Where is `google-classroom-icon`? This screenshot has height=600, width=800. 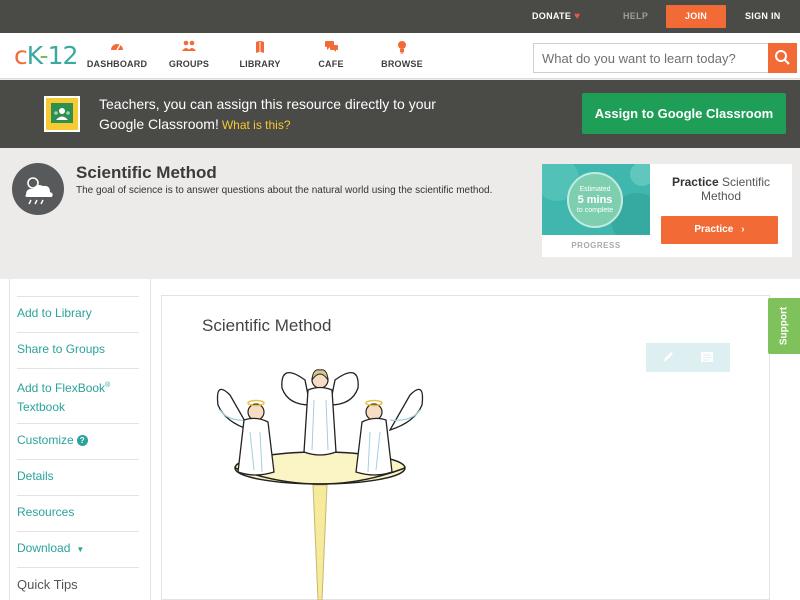
google-classroom-icon is located at coordinates (62, 114).